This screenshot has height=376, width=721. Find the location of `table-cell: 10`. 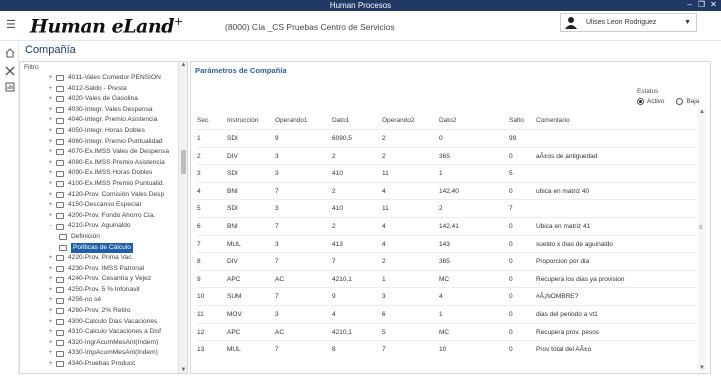

table-cell: 10 is located at coordinates (443, 350).